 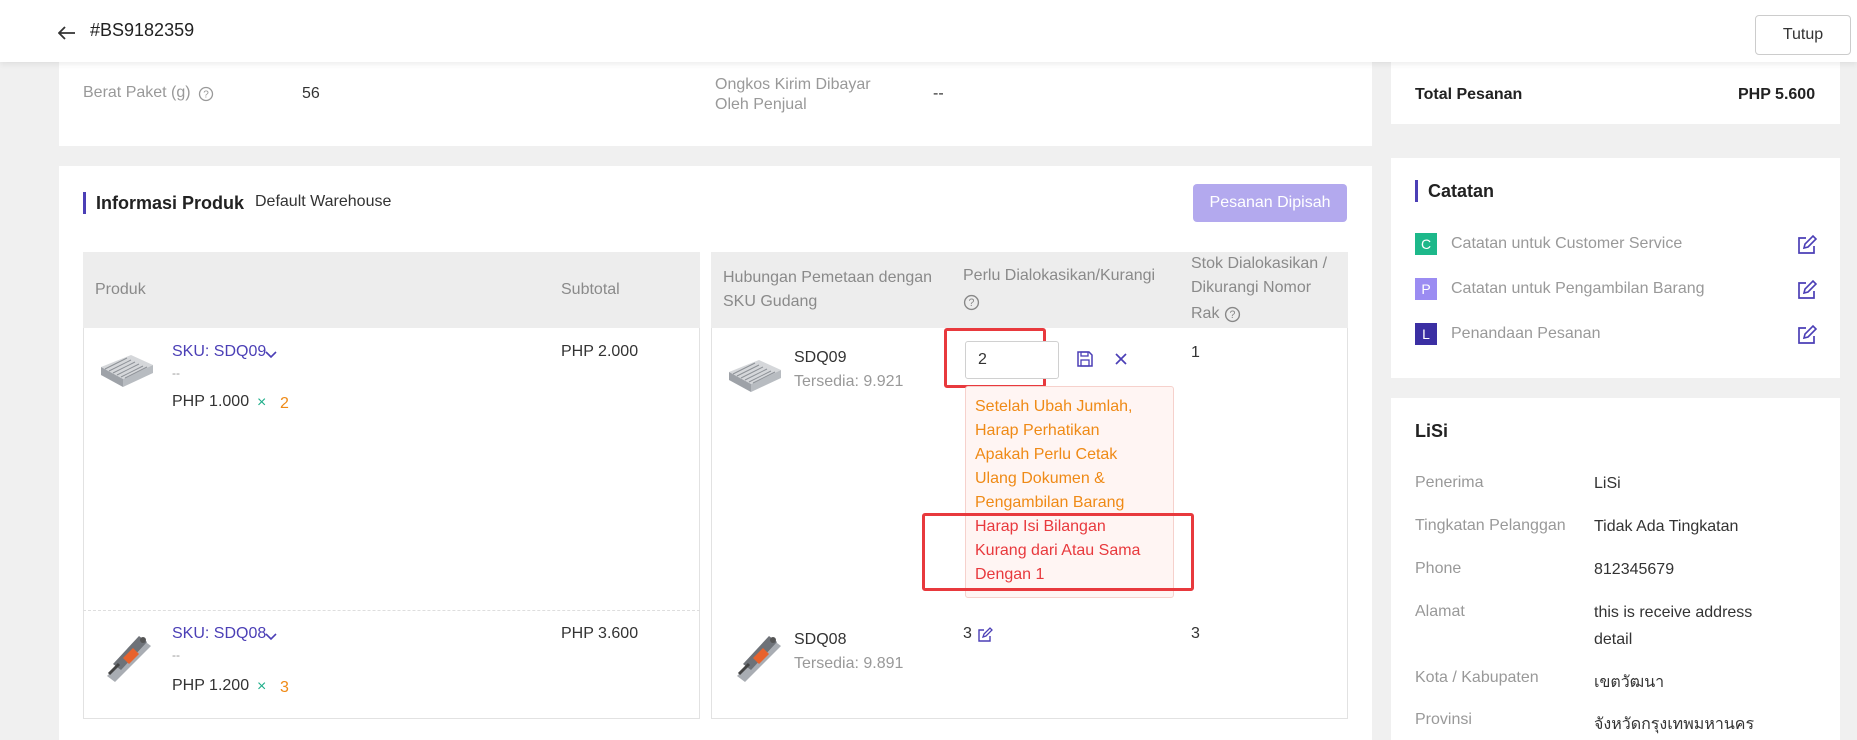 What do you see at coordinates (1432, 431) in the screenshot?
I see `customer-name-title: LiSi` at bounding box center [1432, 431].